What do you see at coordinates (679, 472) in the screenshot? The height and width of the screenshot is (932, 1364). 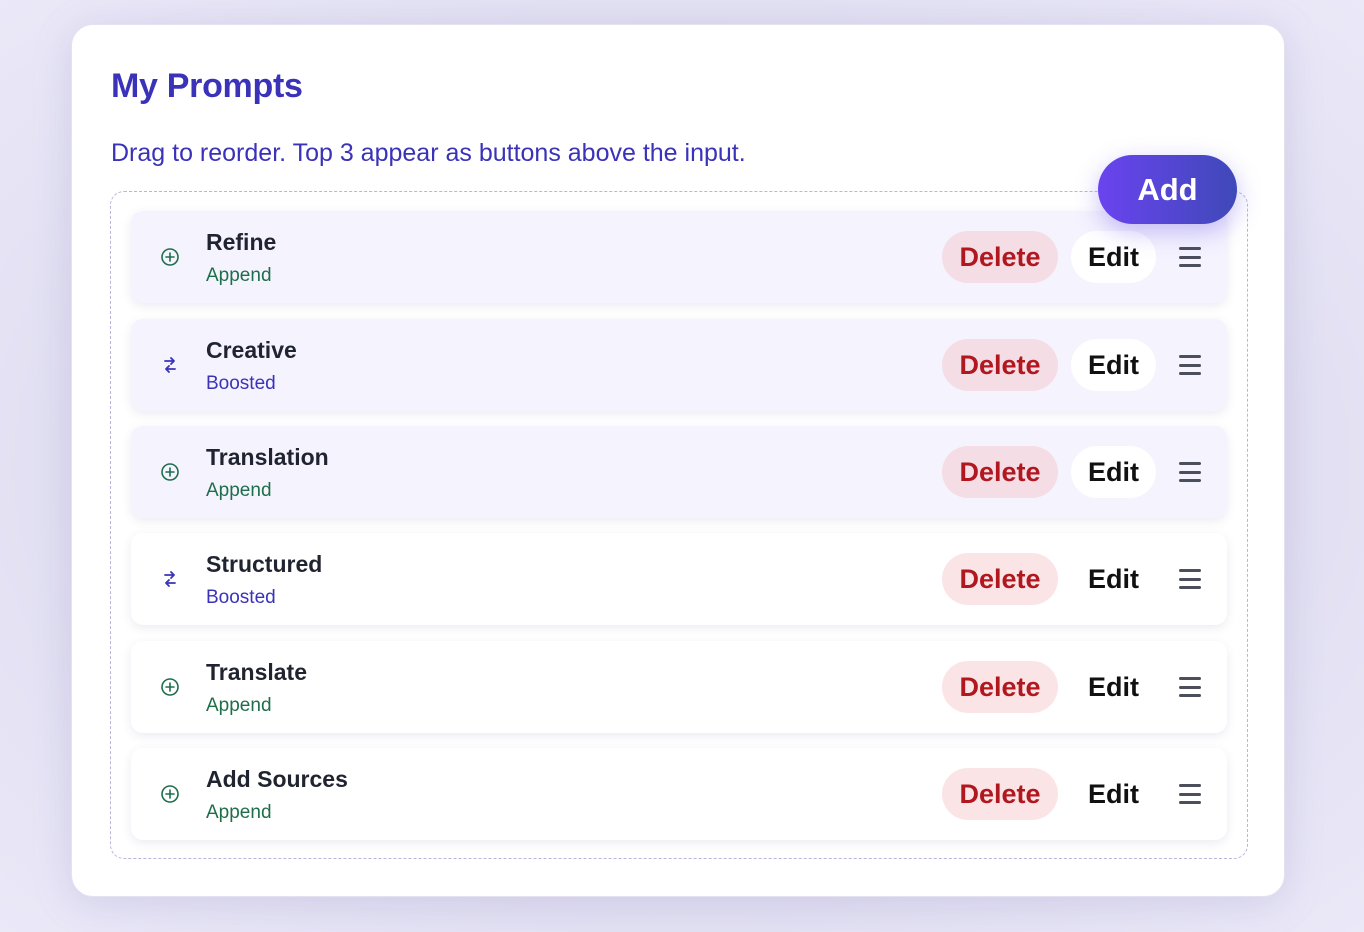 I see `prompt-row-translation: Translation Append Delete Edit` at bounding box center [679, 472].